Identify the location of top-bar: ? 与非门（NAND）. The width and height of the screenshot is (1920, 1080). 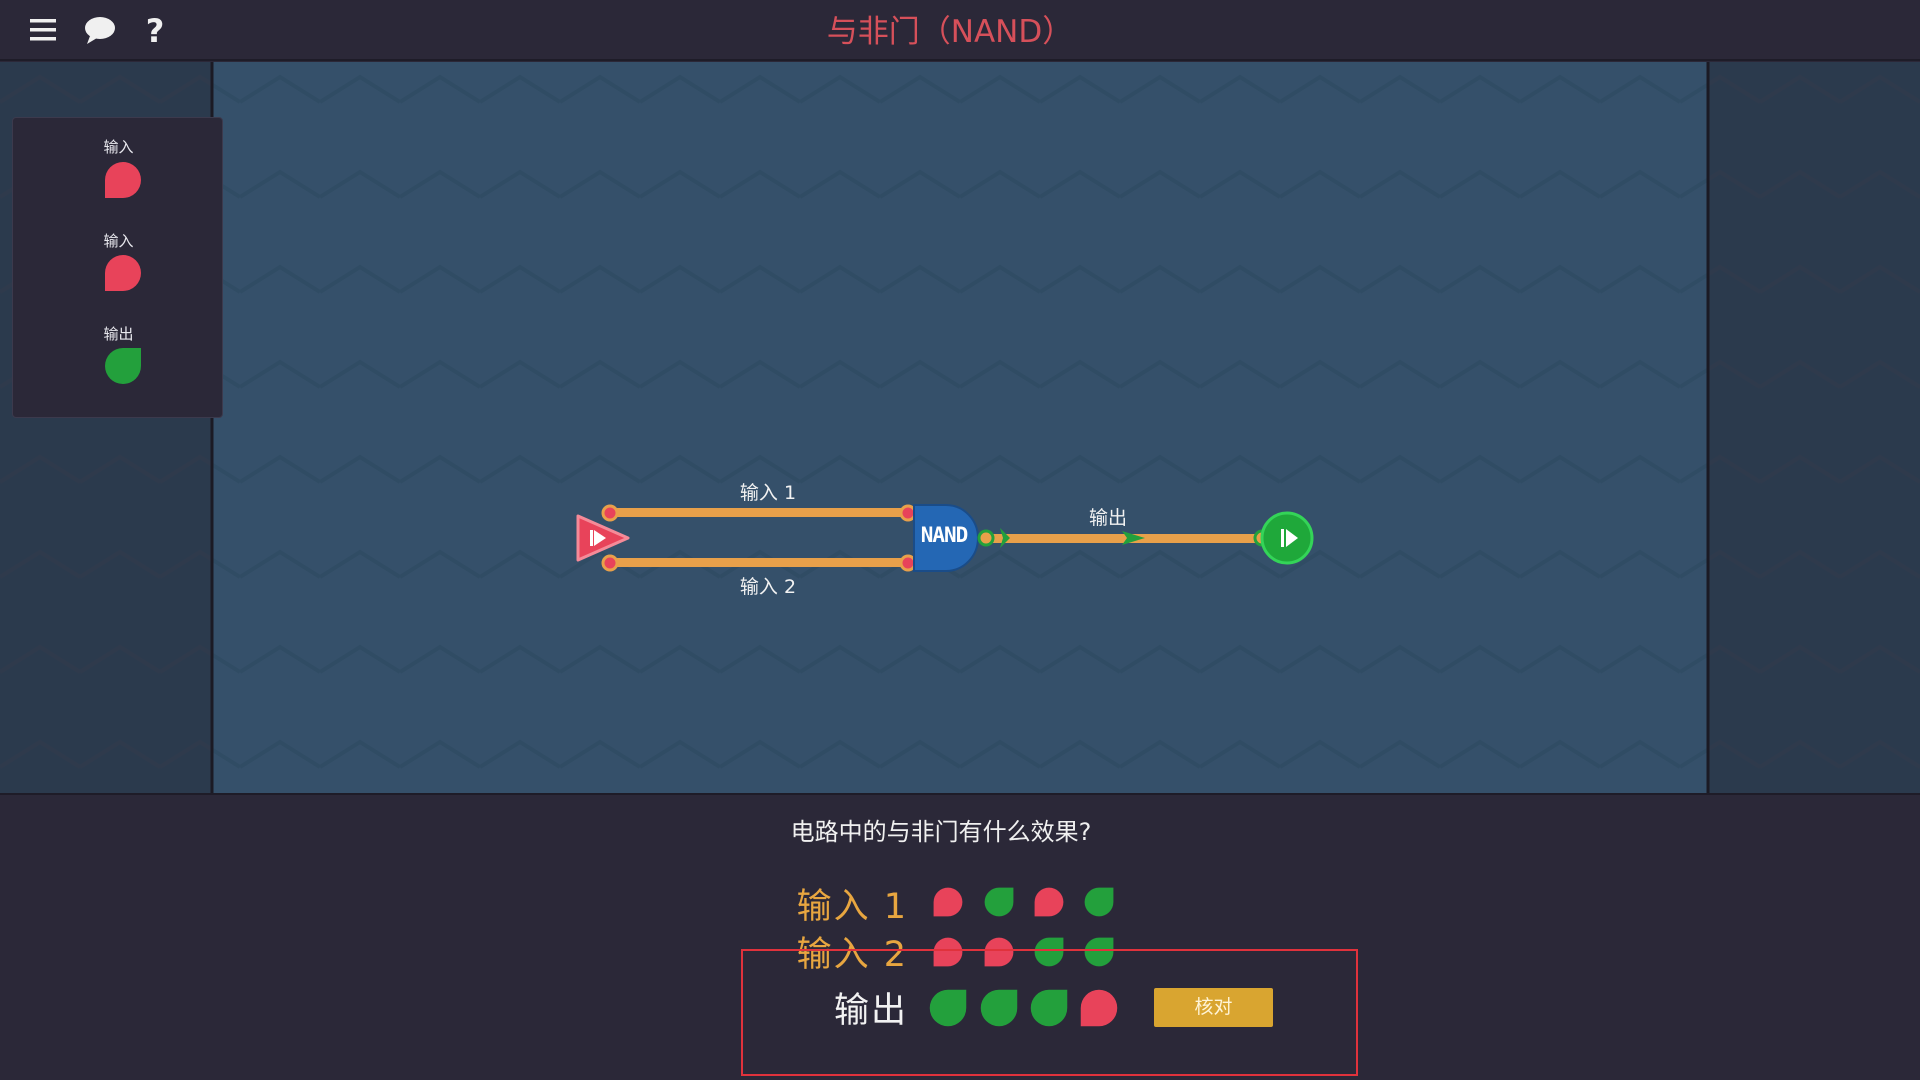
(960, 30).